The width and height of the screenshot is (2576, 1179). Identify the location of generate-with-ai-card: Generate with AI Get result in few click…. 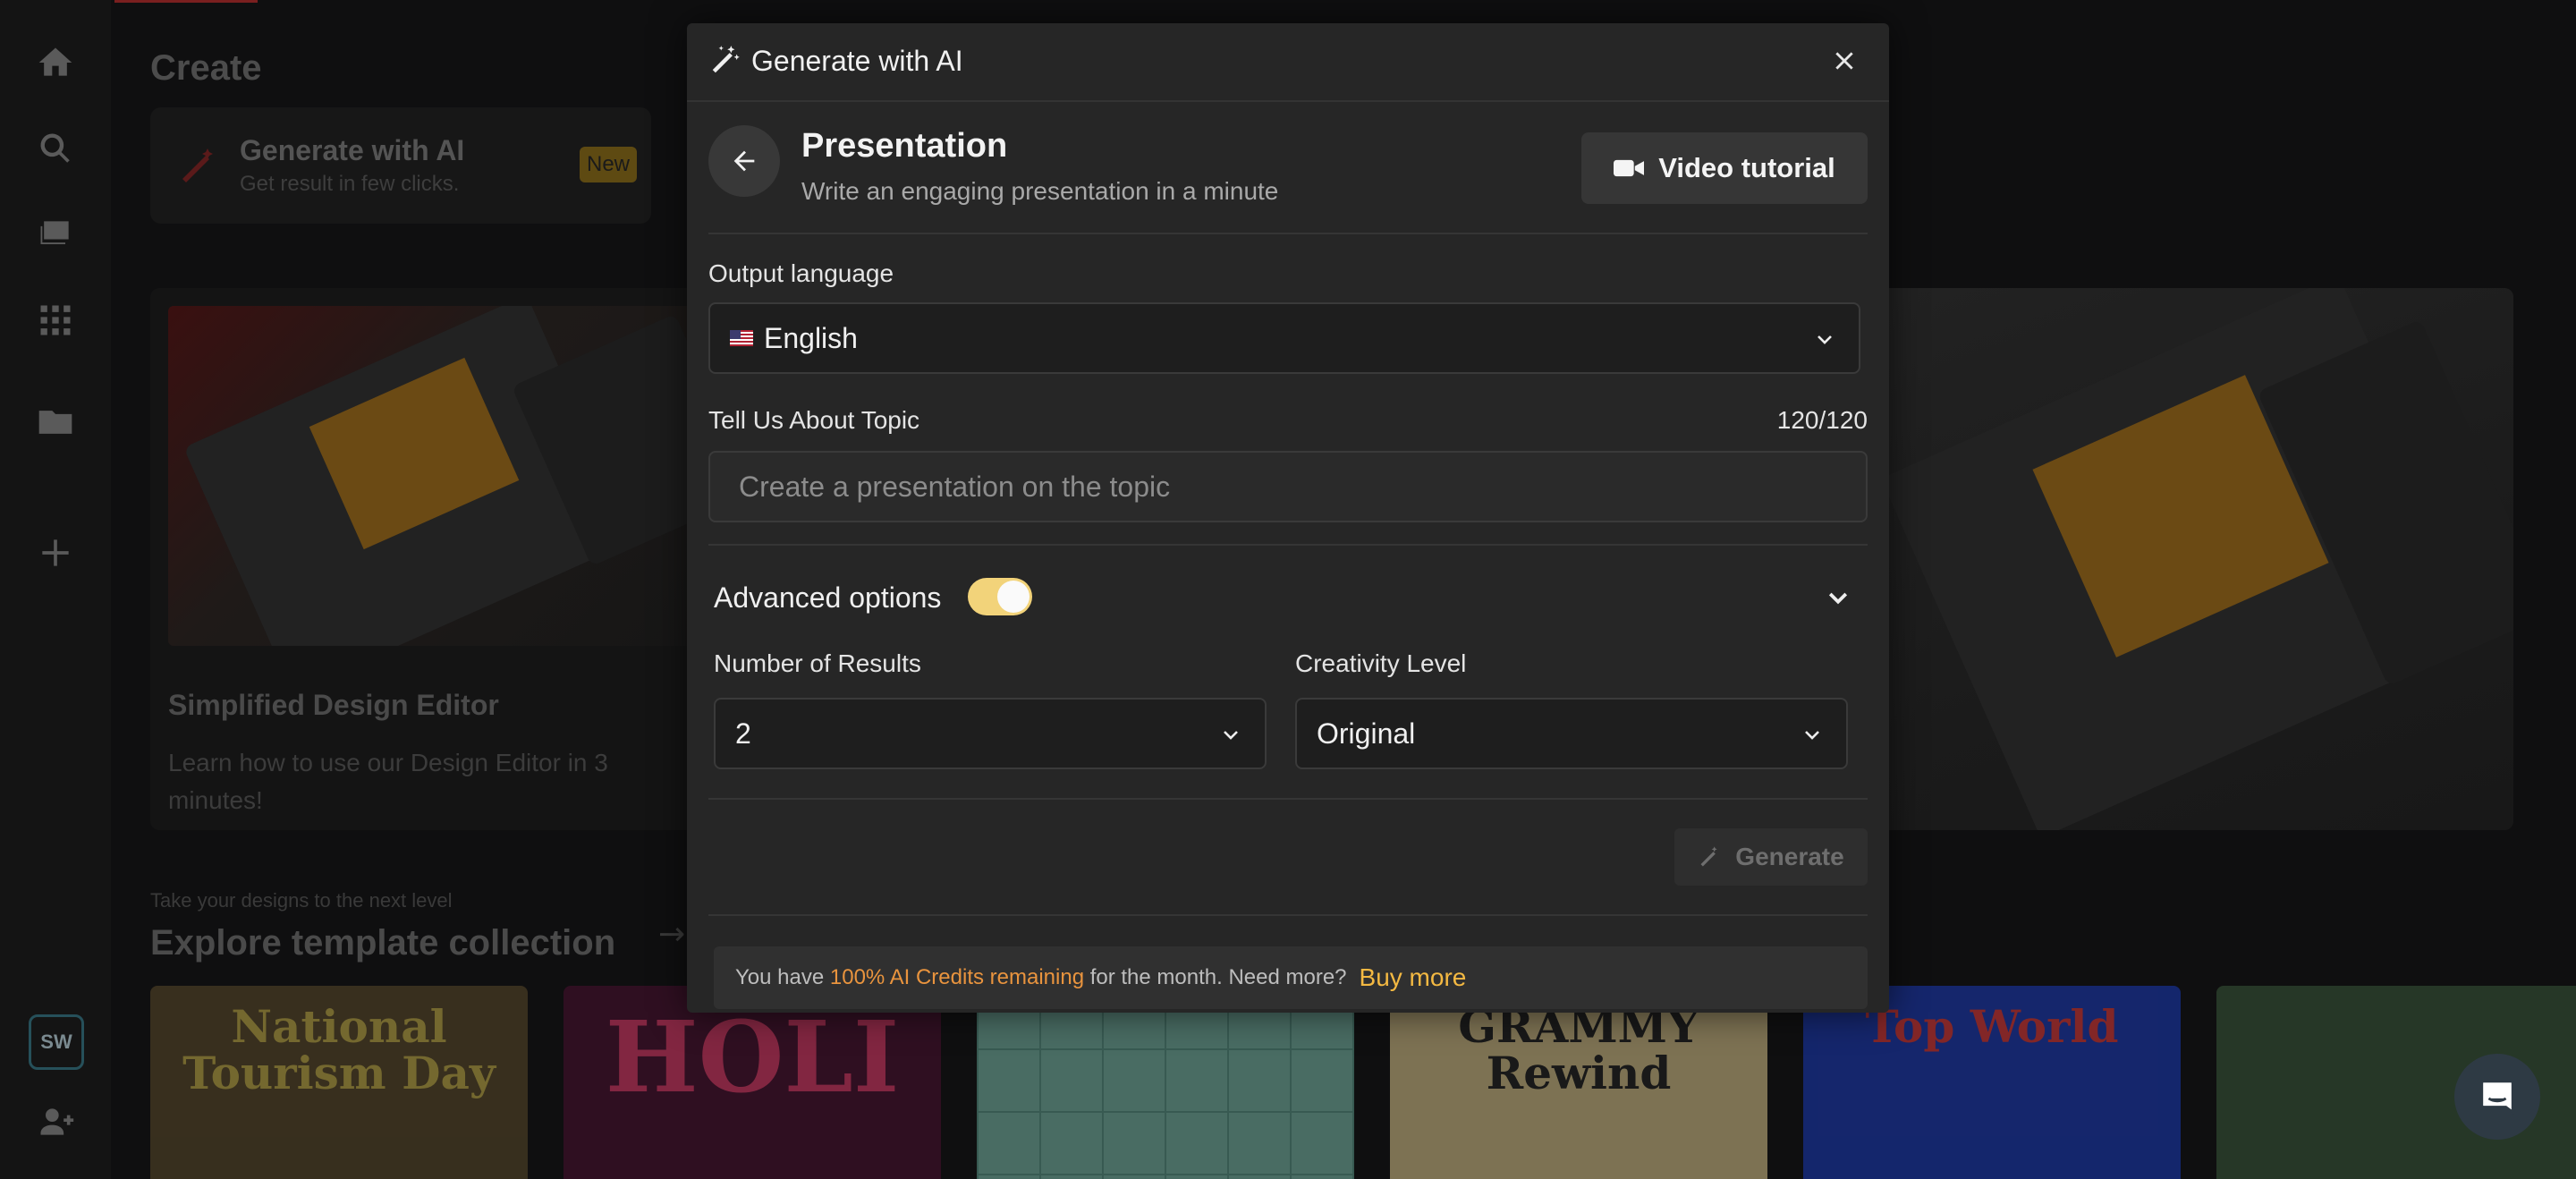
(400, 166).